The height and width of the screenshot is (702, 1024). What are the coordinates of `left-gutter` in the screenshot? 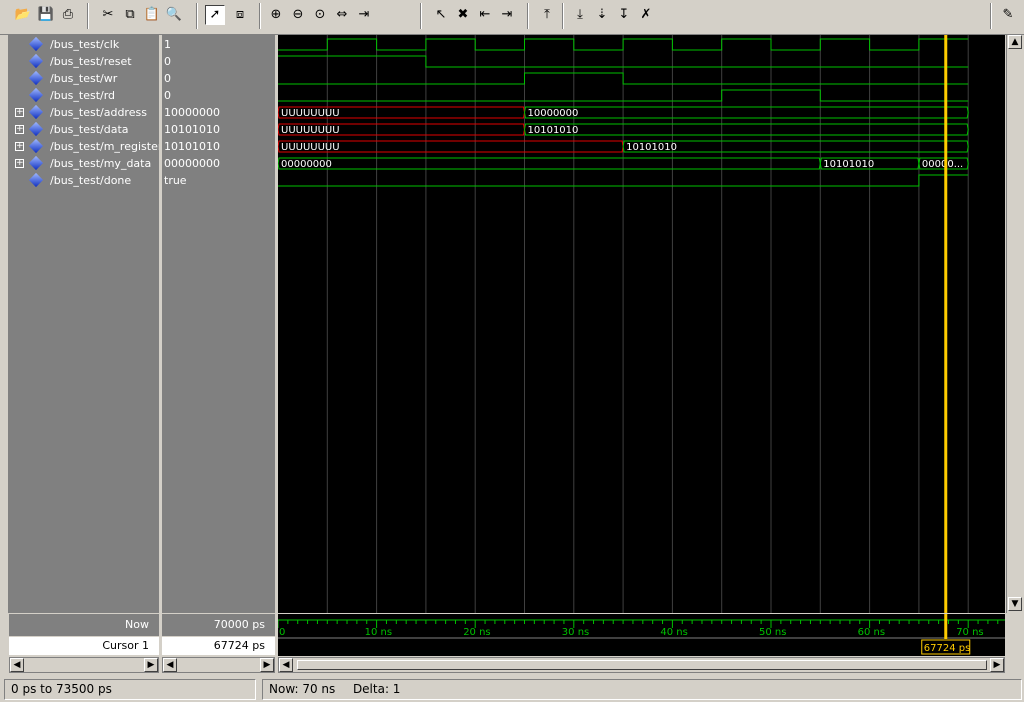 It's located at (4, 324).